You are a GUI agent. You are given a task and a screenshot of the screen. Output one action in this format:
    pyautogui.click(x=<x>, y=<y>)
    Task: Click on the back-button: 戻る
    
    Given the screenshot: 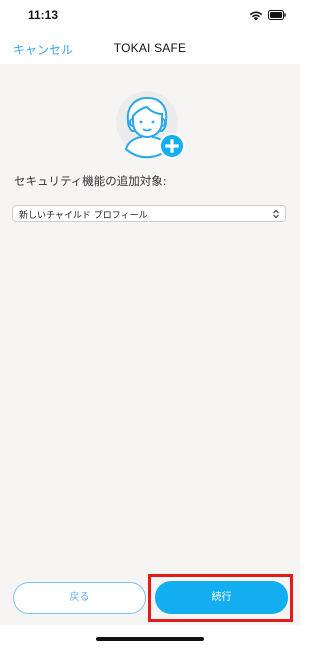 What is the action you would take?
    pyautogui.click(x=79, y=598)
    